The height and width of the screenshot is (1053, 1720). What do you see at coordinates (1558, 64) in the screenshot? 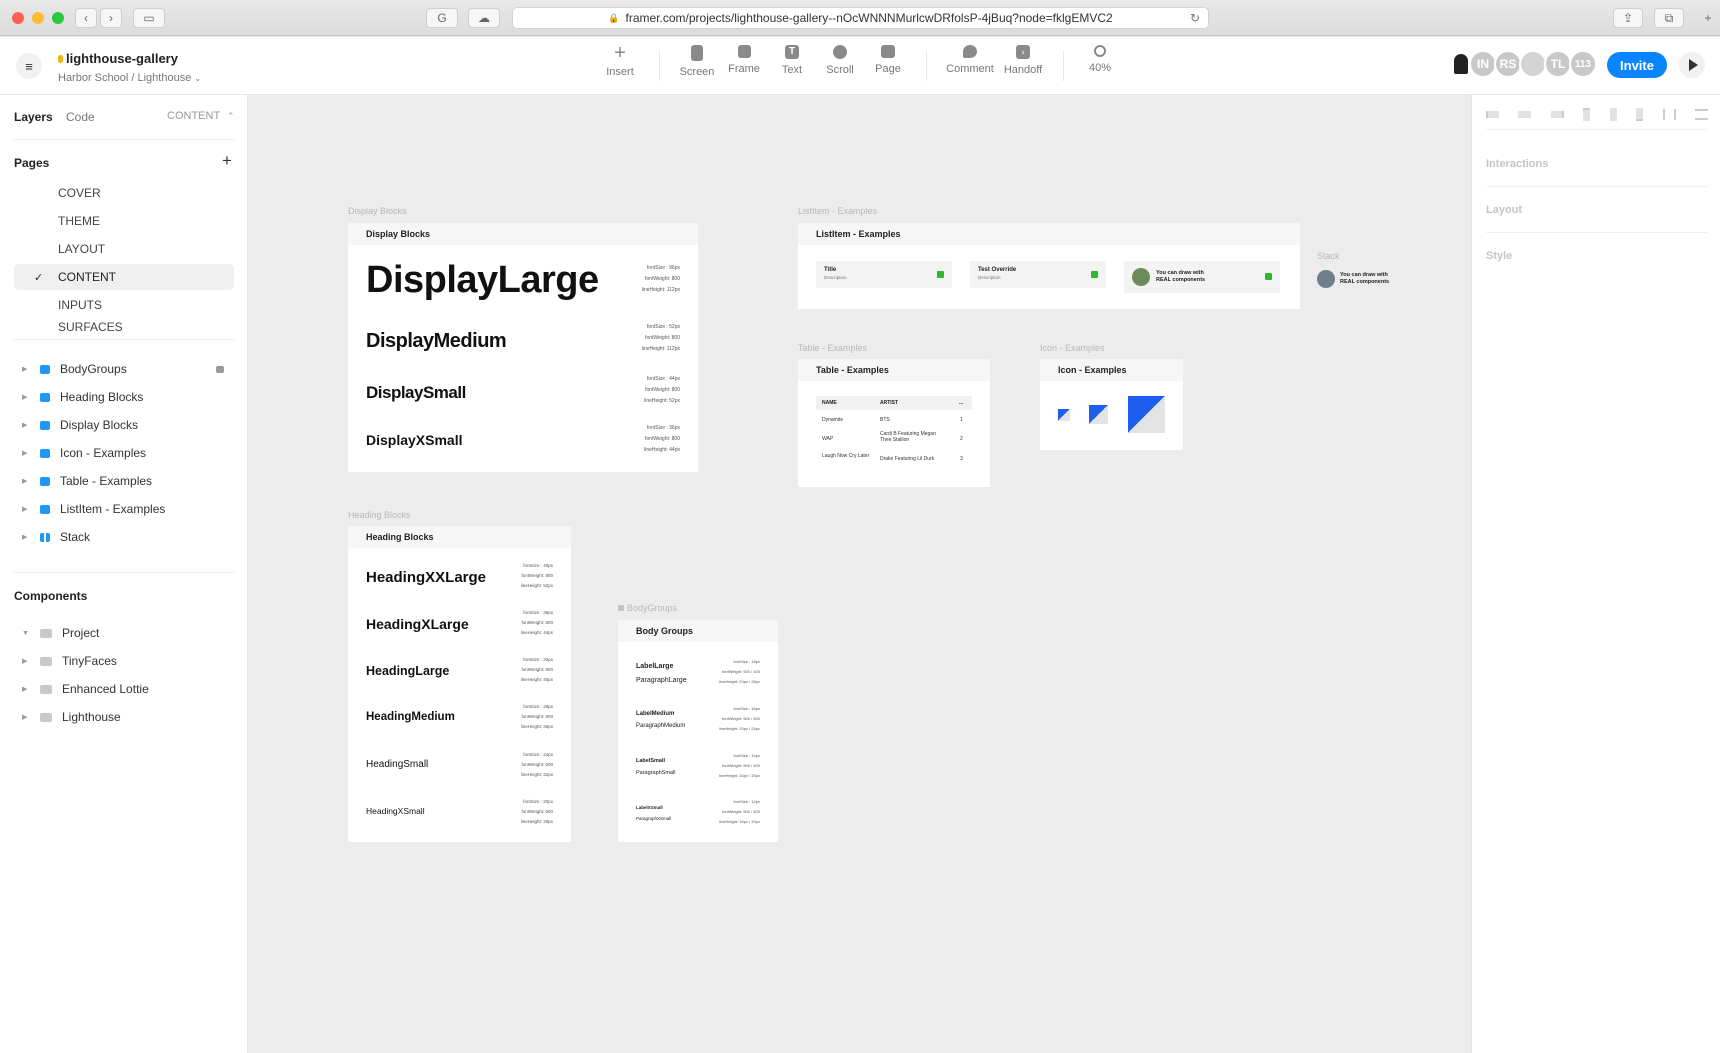
I see `collaborator-avatar-tl: TL` at bounding box center [1558, 64].